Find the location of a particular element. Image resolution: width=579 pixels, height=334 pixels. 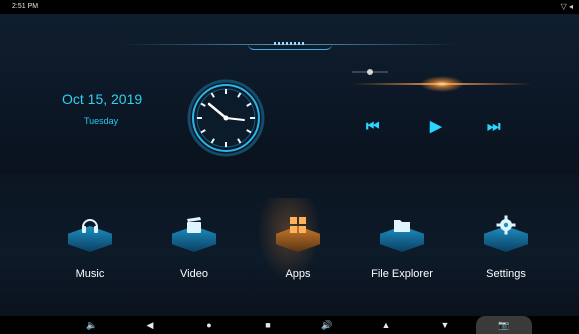

app-file-explorer: File Explorer is located at coordinates (402, 249).